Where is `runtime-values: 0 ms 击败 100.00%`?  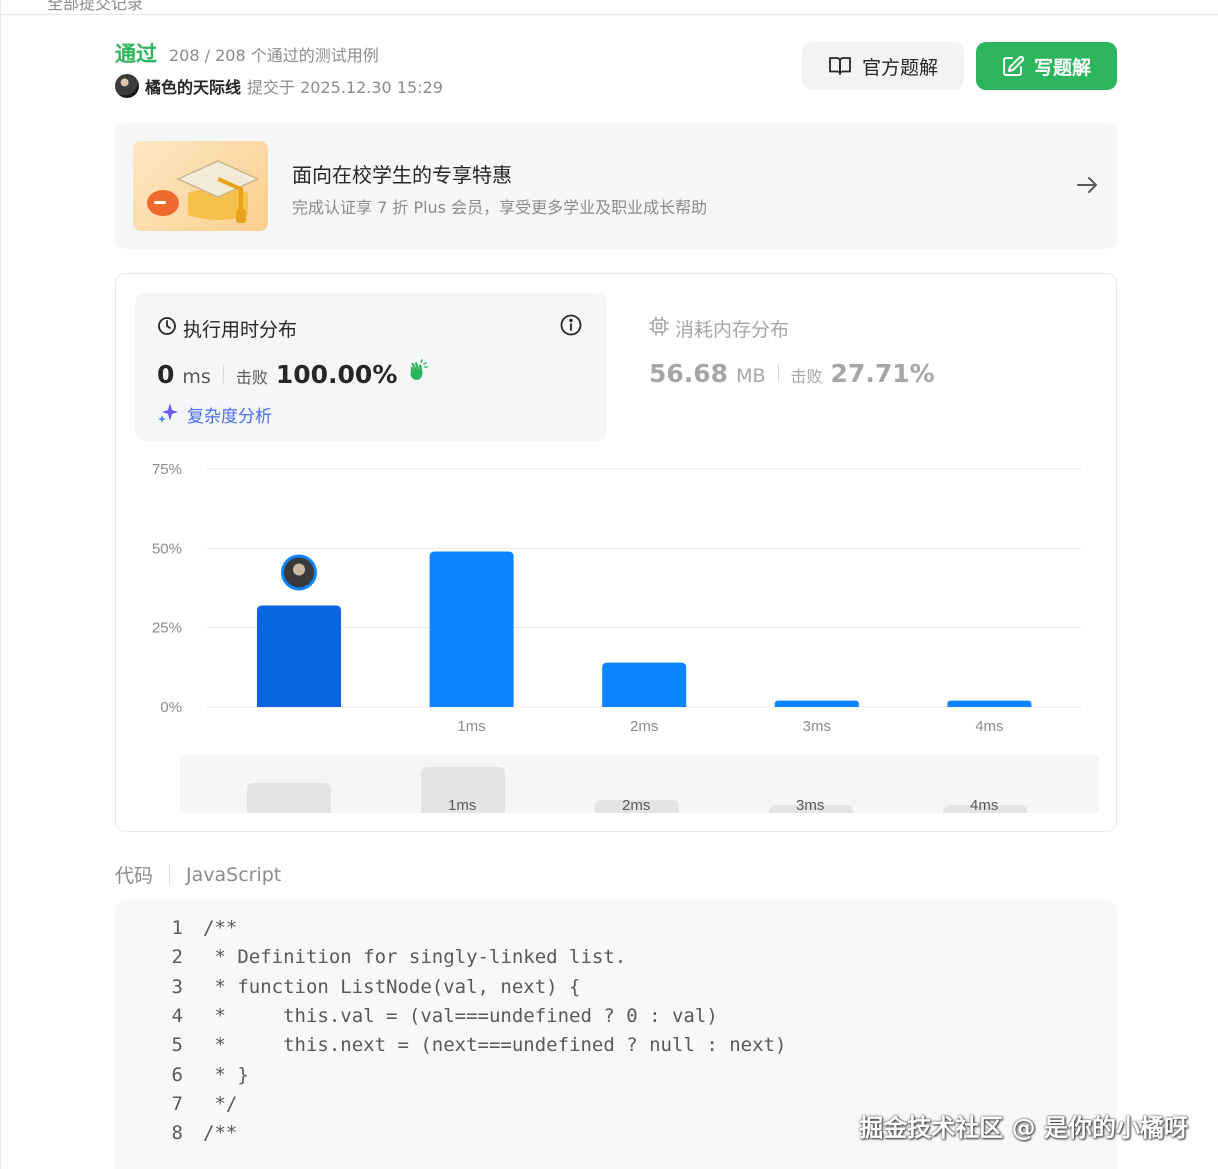 runtime-values: 0 ms 击败 100.00% is located at coordinates (293, 374).